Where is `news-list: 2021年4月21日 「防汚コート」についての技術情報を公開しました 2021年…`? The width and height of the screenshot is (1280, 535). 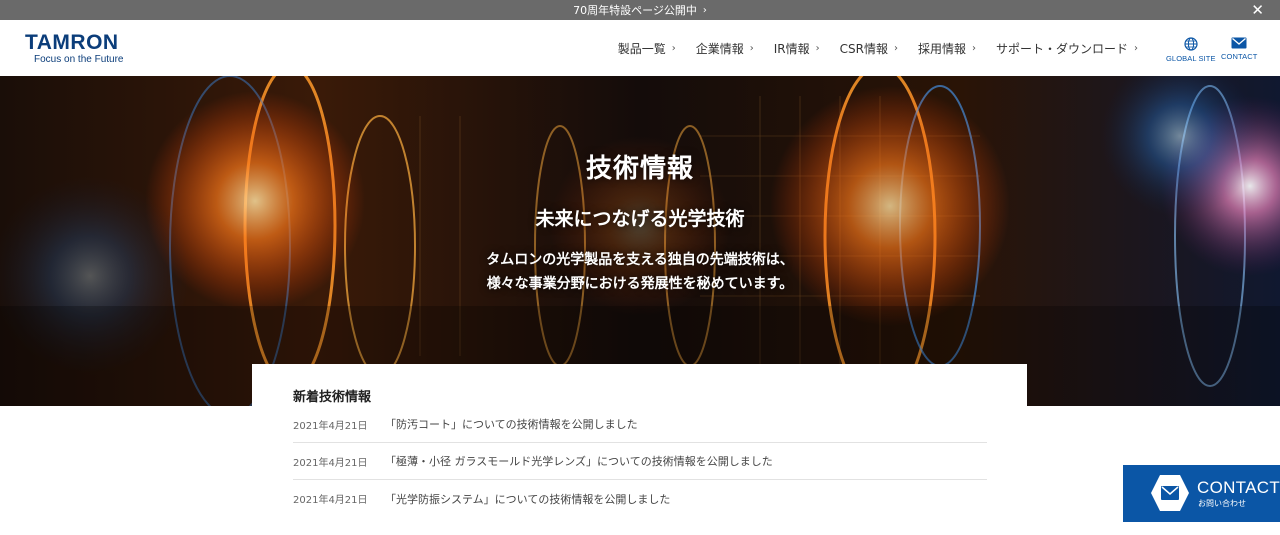 news-list: 2021年4月21日 「防汚コート」についての技術情報を公開しました 2021年… is located at coordinates (640, 461).